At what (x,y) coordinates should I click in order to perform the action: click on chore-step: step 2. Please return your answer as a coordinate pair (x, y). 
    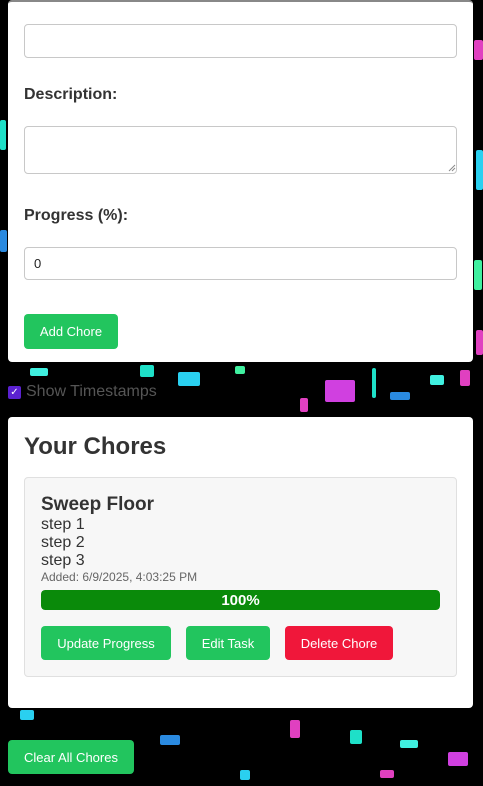
    Looking at the image, I should click on (63, 542).